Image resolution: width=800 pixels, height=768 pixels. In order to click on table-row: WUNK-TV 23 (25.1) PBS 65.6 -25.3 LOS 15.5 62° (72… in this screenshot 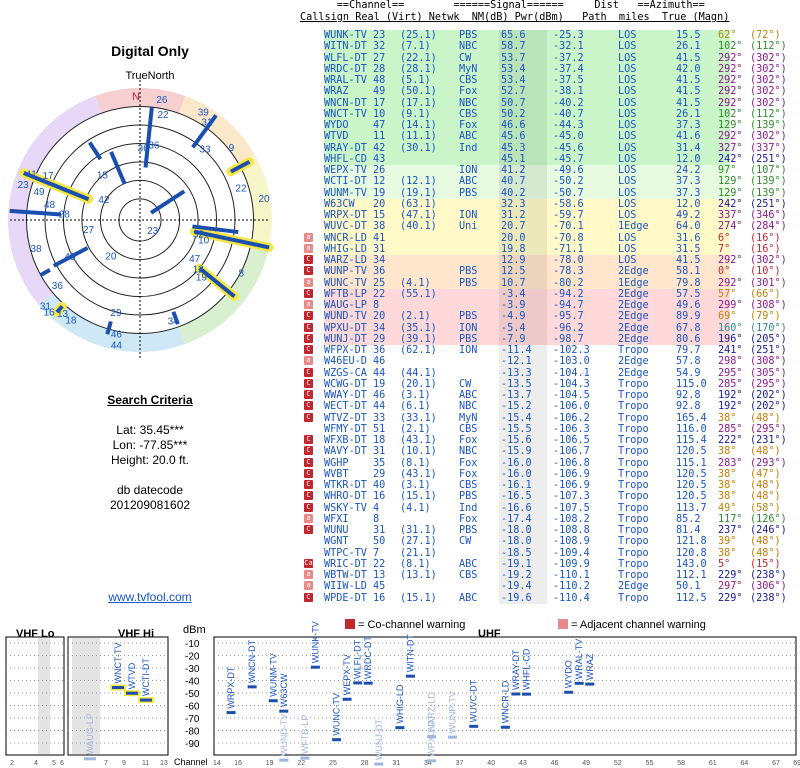, I will do `click(550, 36)`.